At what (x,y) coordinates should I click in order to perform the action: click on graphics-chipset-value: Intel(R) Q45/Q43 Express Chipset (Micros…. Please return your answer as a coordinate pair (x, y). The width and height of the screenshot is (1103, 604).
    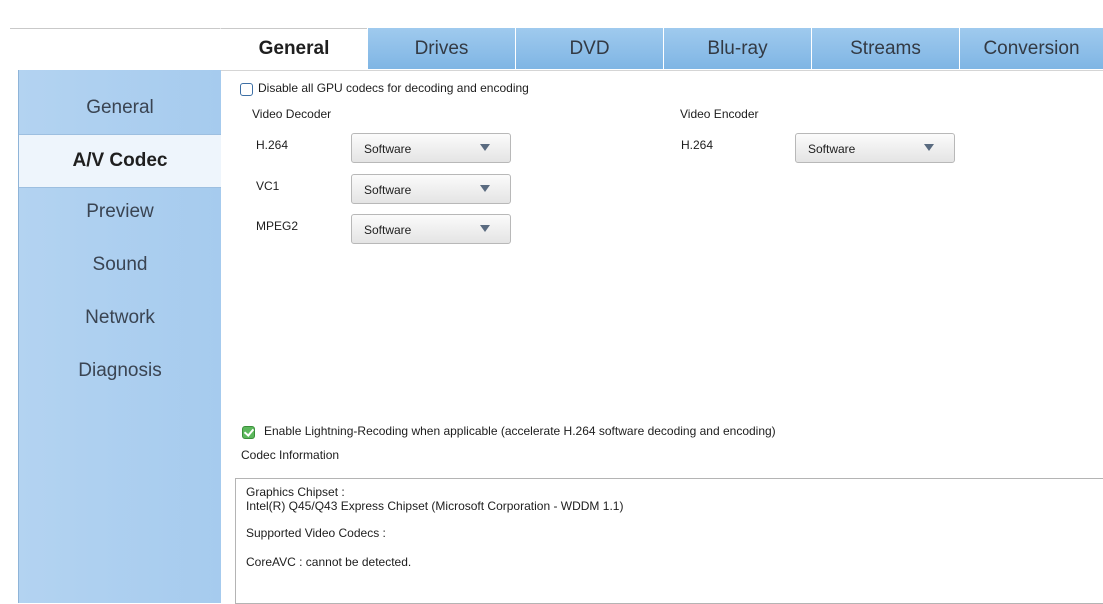
    Looking at the image, I should click on (435, 506).